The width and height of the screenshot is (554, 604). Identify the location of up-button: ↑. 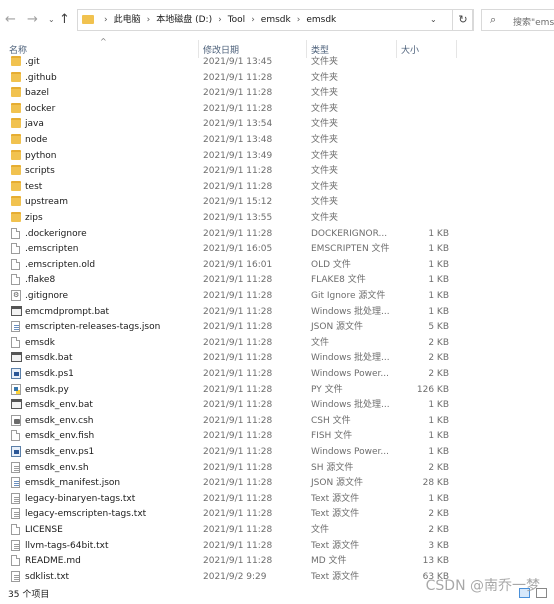
(64, 19).